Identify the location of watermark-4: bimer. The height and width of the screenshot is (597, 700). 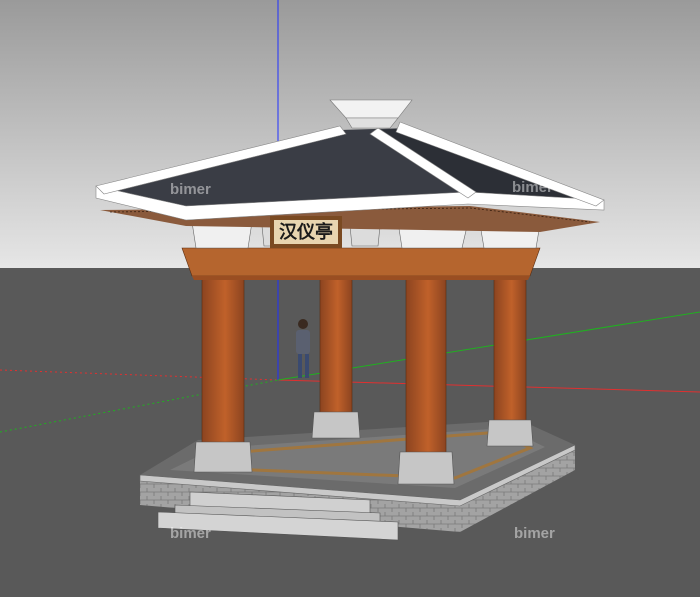
(534, 533).